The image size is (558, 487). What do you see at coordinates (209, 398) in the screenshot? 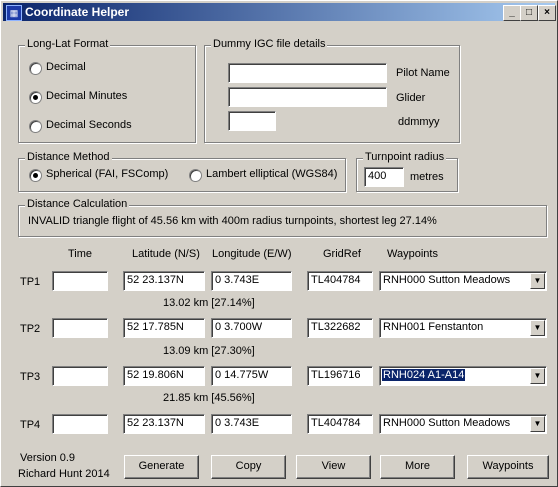
I see `leg3-distance: 21.85 km [45.56%]` at bounding box center [209, 398].